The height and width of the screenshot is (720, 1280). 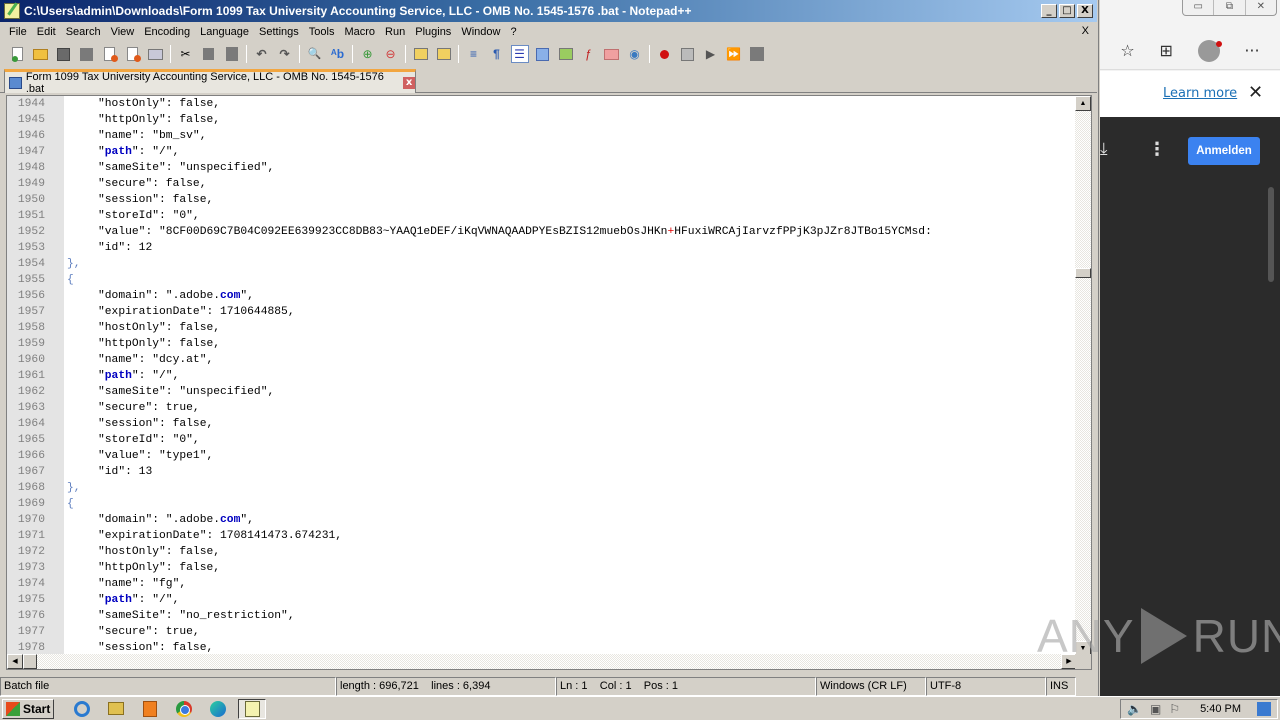 What do you see at coordinates (18, 54) in the screenshot?
I see `new-file-icon` at bounding box center [18, 54].